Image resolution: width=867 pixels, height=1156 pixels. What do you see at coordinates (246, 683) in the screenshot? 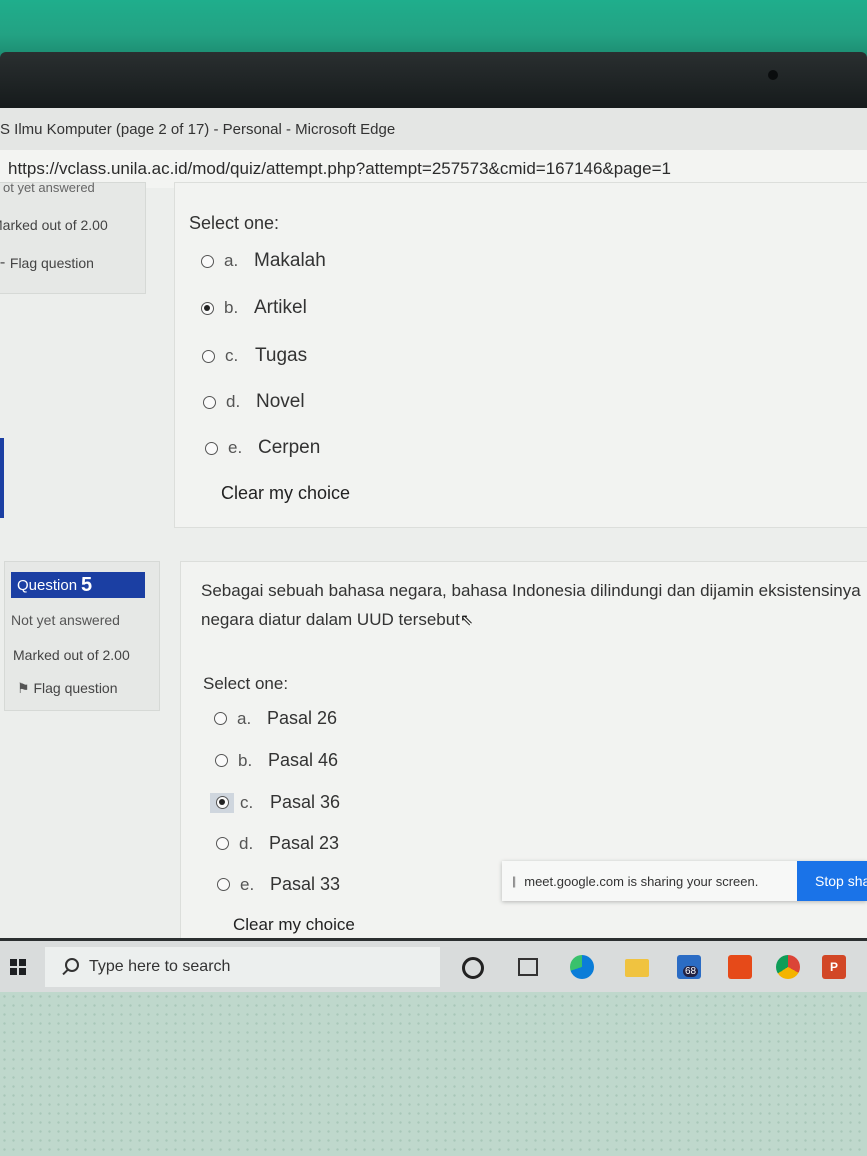
I see `q5-select-one: Select one:` at bounding box center [246, 683].